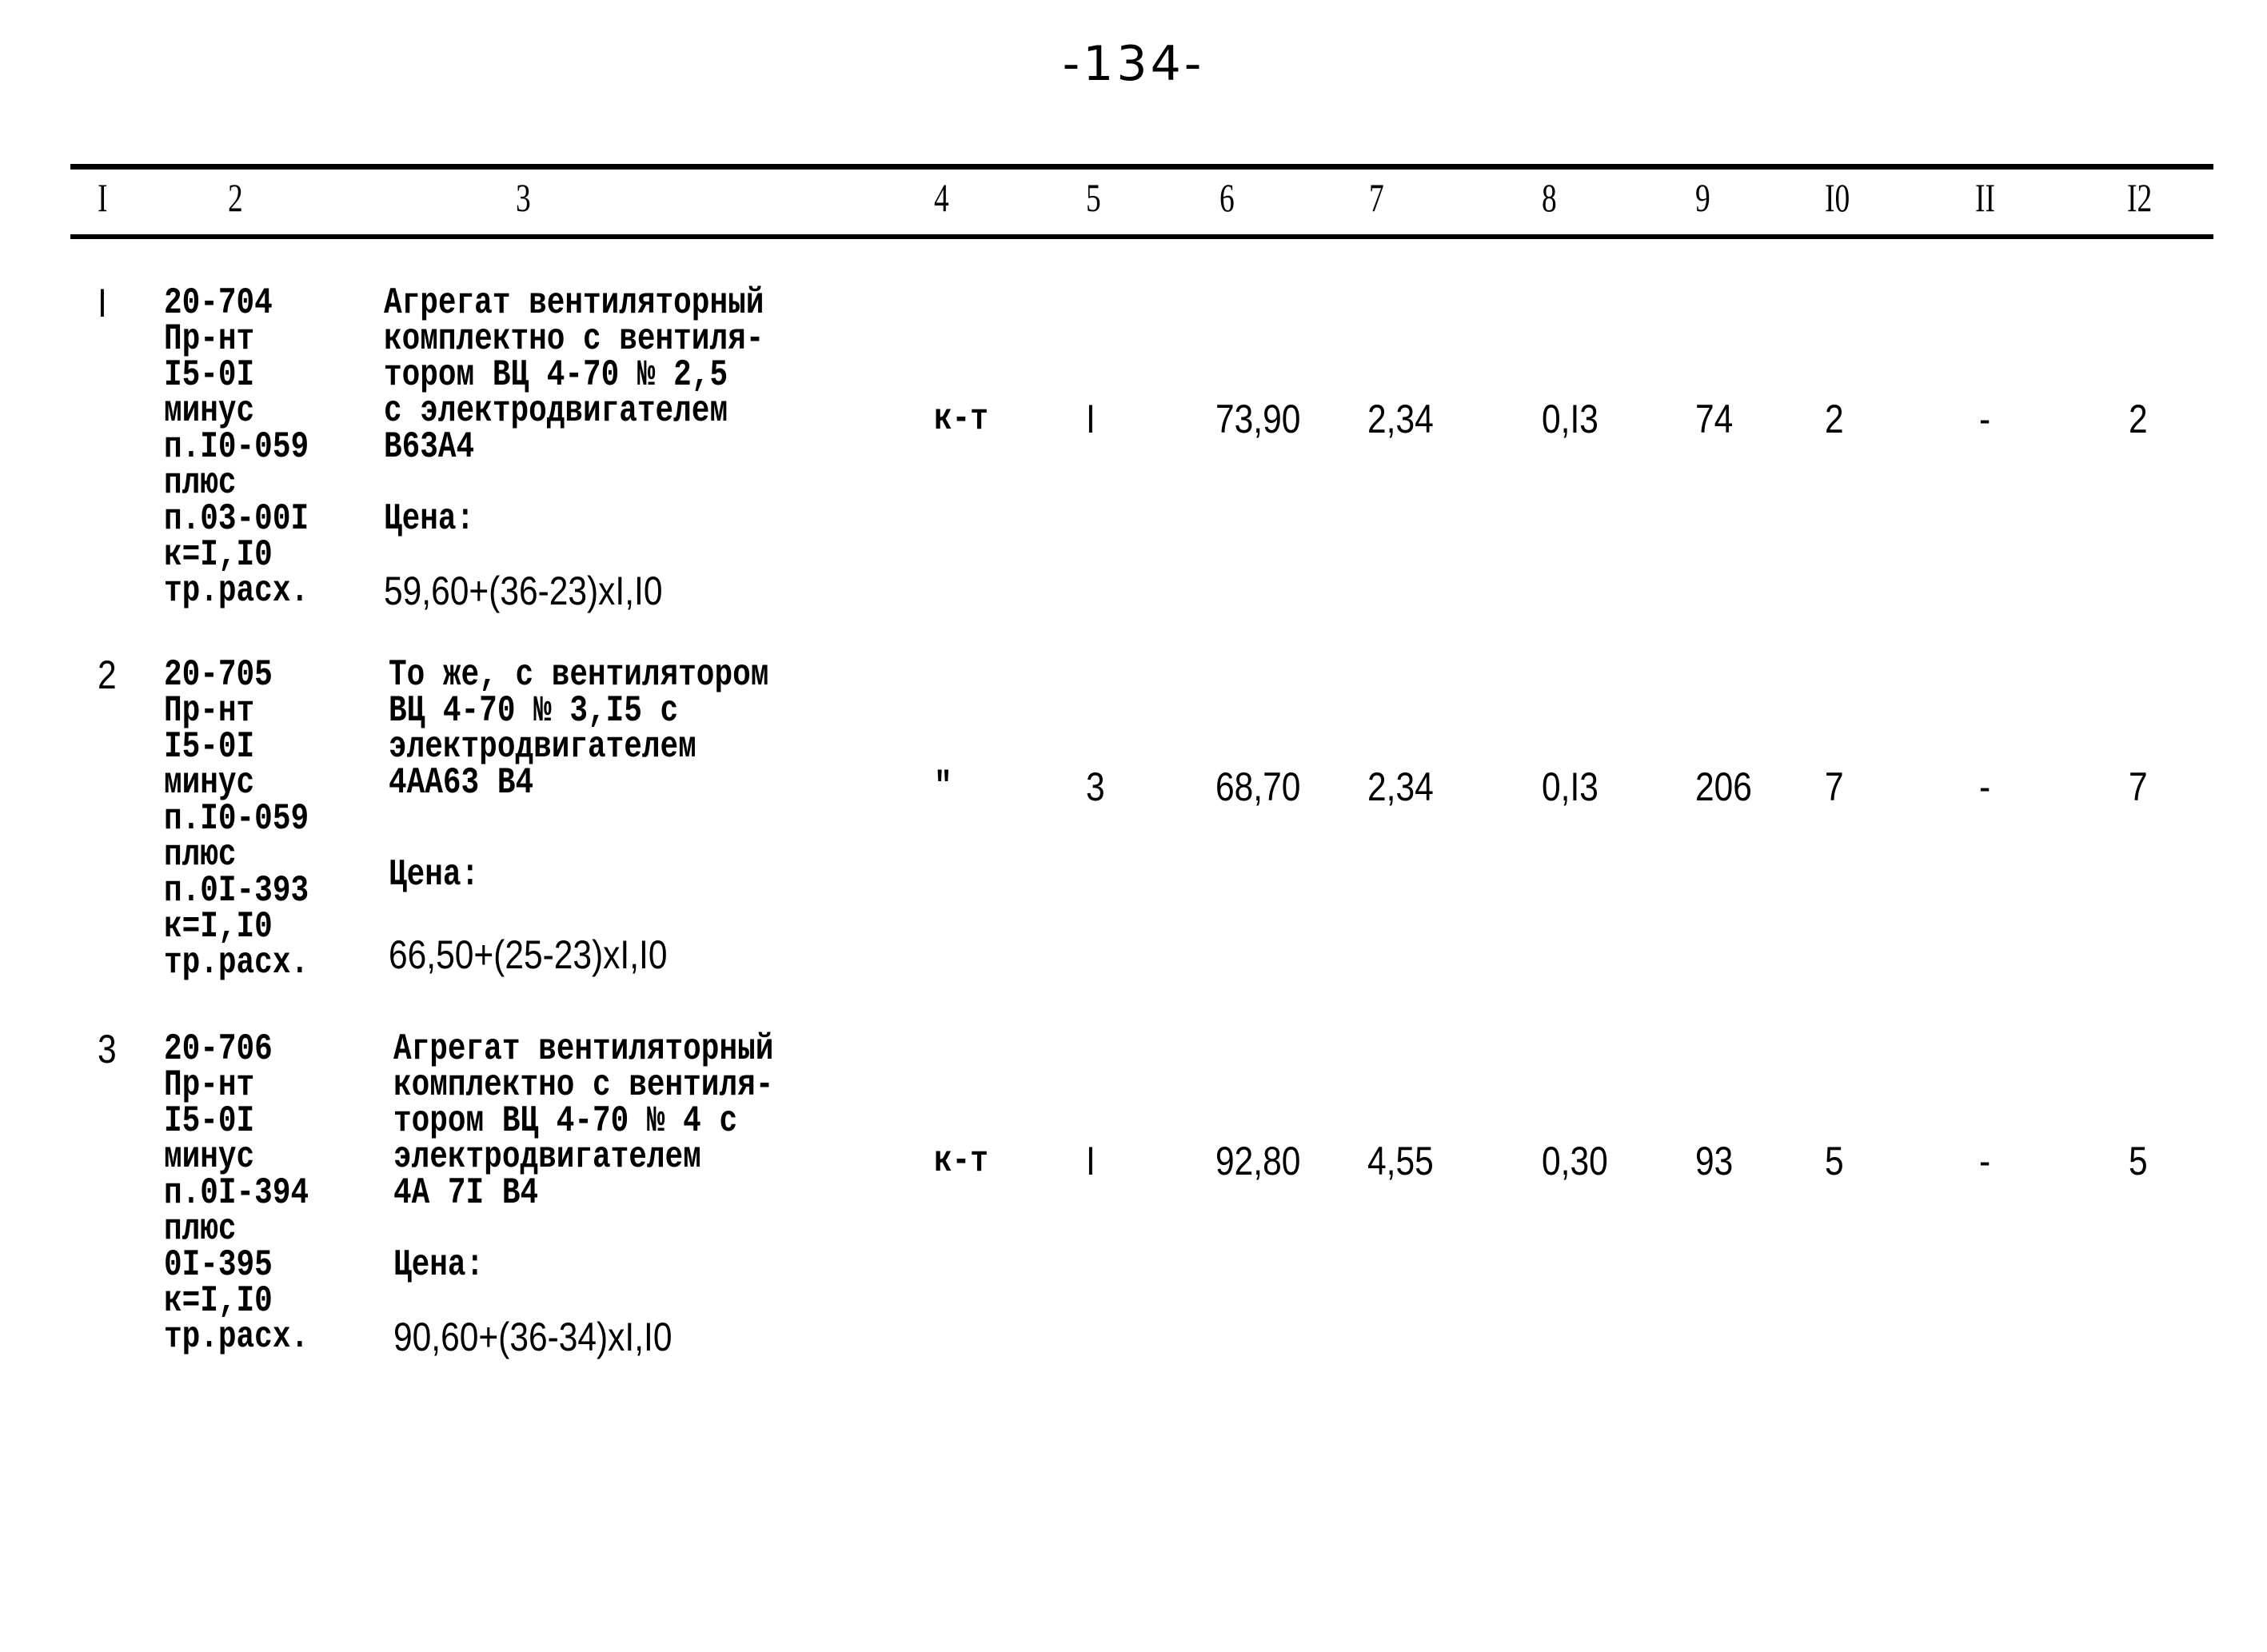 Image resolution: width=2267 pixels, height=1652 pixels. What do you see at coordinates (534, 711) in the screenshot?
I see `description-line: ВЦ 4-70 № 3,I5 с` at bounding box center [534, 711].